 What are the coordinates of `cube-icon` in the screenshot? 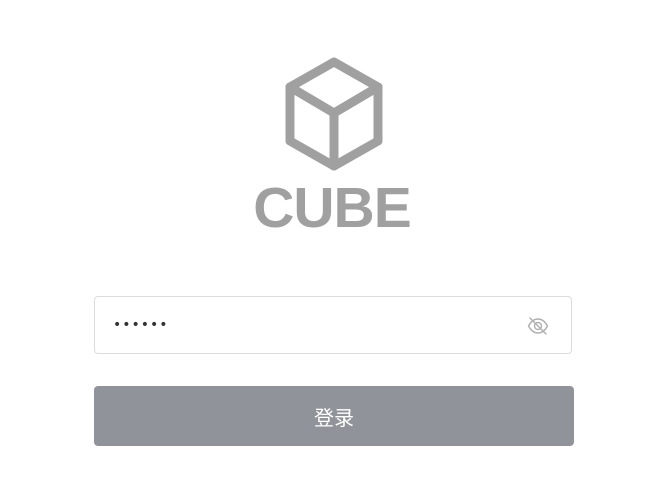 It's located at (334, 114).